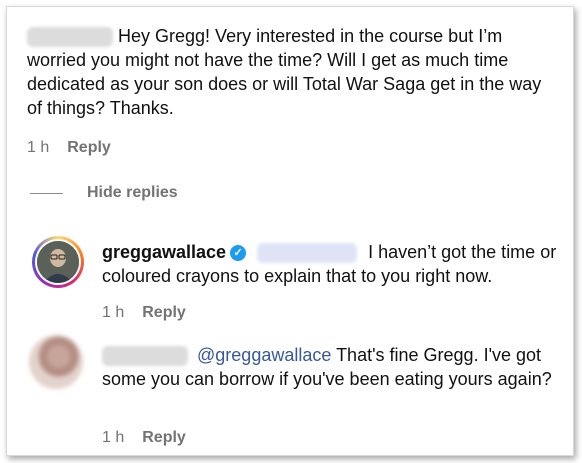 The image size is (582, 463). Describe the element at coordinates (56, 362) in the screenshot. I see `avatar-blurred` at that location.